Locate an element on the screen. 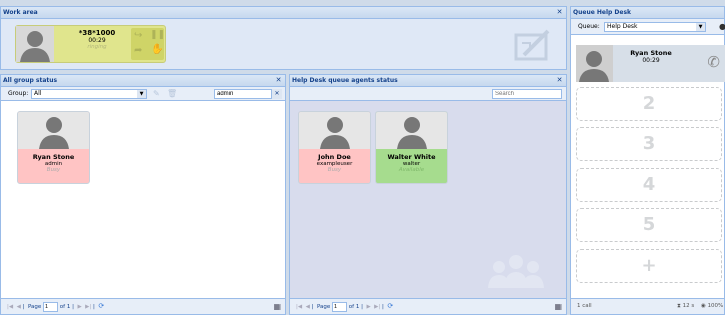 The height and width of the screenshot is (315, 725). queue-agents-toolbar is located at coordinates (428, 94).